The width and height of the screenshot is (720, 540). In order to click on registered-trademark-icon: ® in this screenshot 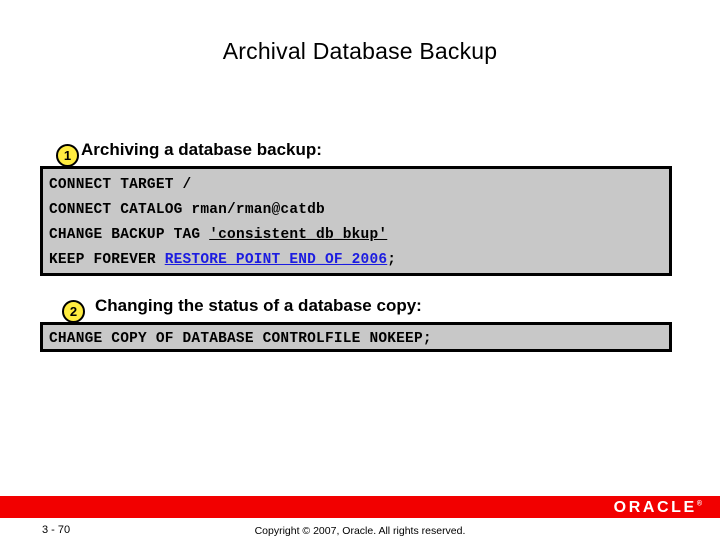, I will do `click(699, 504)`.